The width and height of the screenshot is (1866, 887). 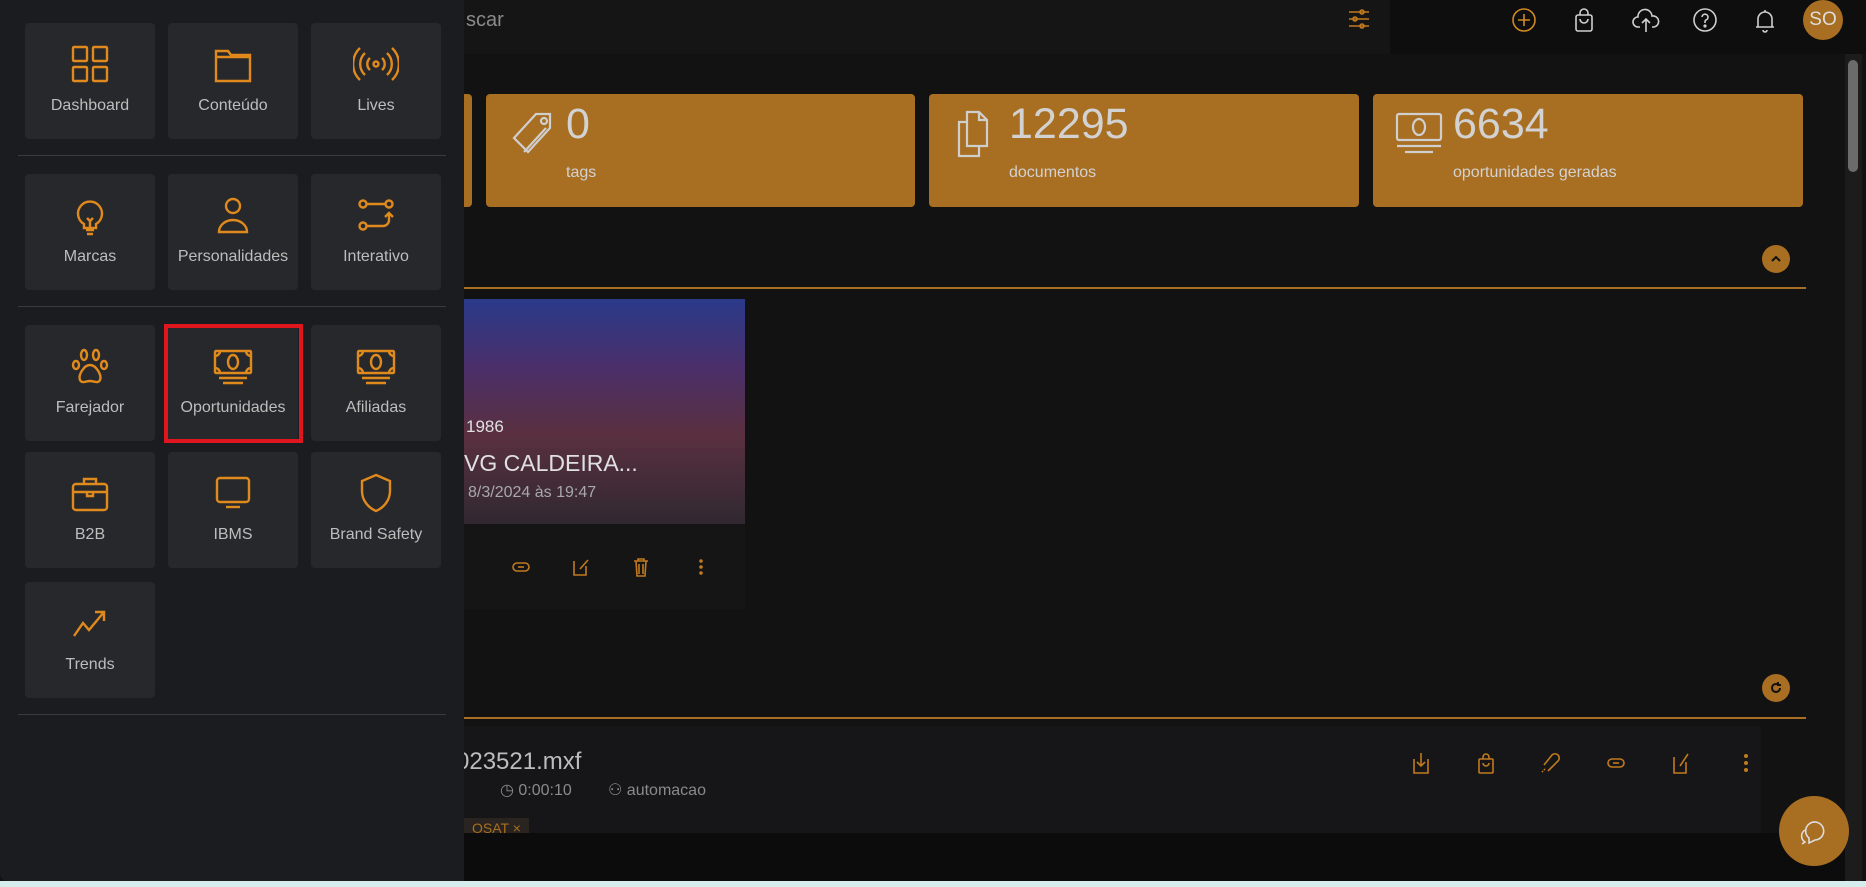 I want to click on filter-sliders-icon, so click(x=1359, y=19).